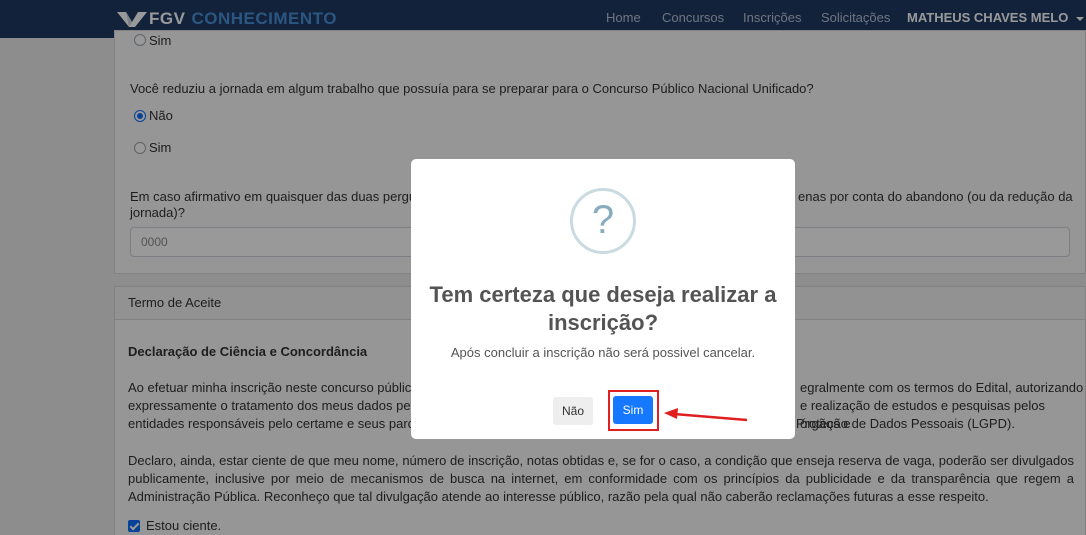 This screenshot has width=1086, height=535. Describe the element at coordinates (706, 415) in the screenshot. I see `annotation-arrow-icon` at that location.